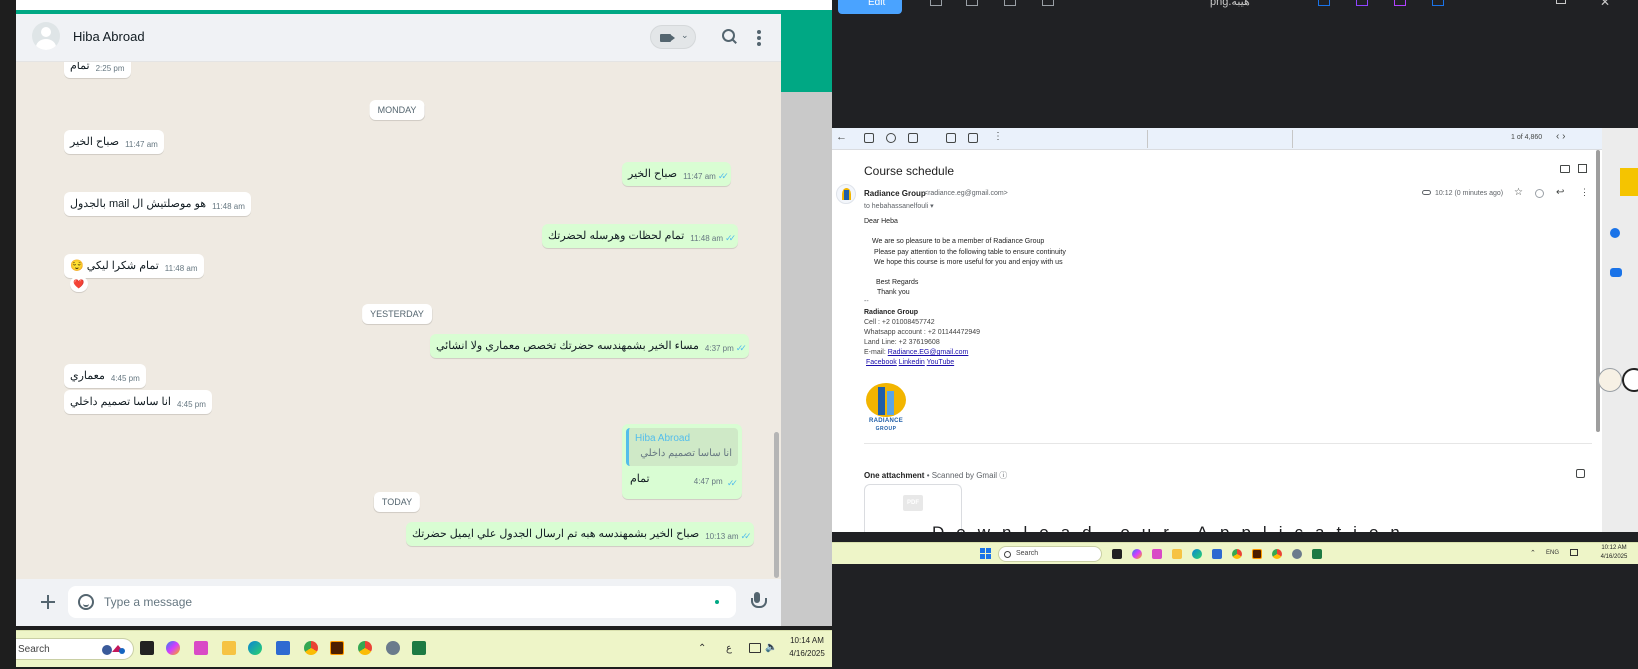  What do you see at coordinates (1580, 473) in the screenshot?
I see `download-all-icon` at bounding box center [1580, 473].